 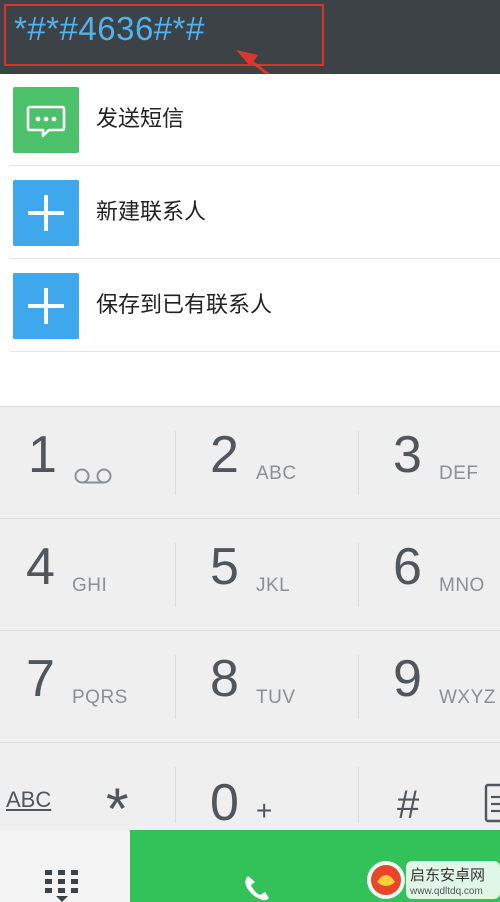 What do you see at coordinates (408, 805) in the screenshot?
I see `hash-symbol: #` at bounding box center [408, 805].